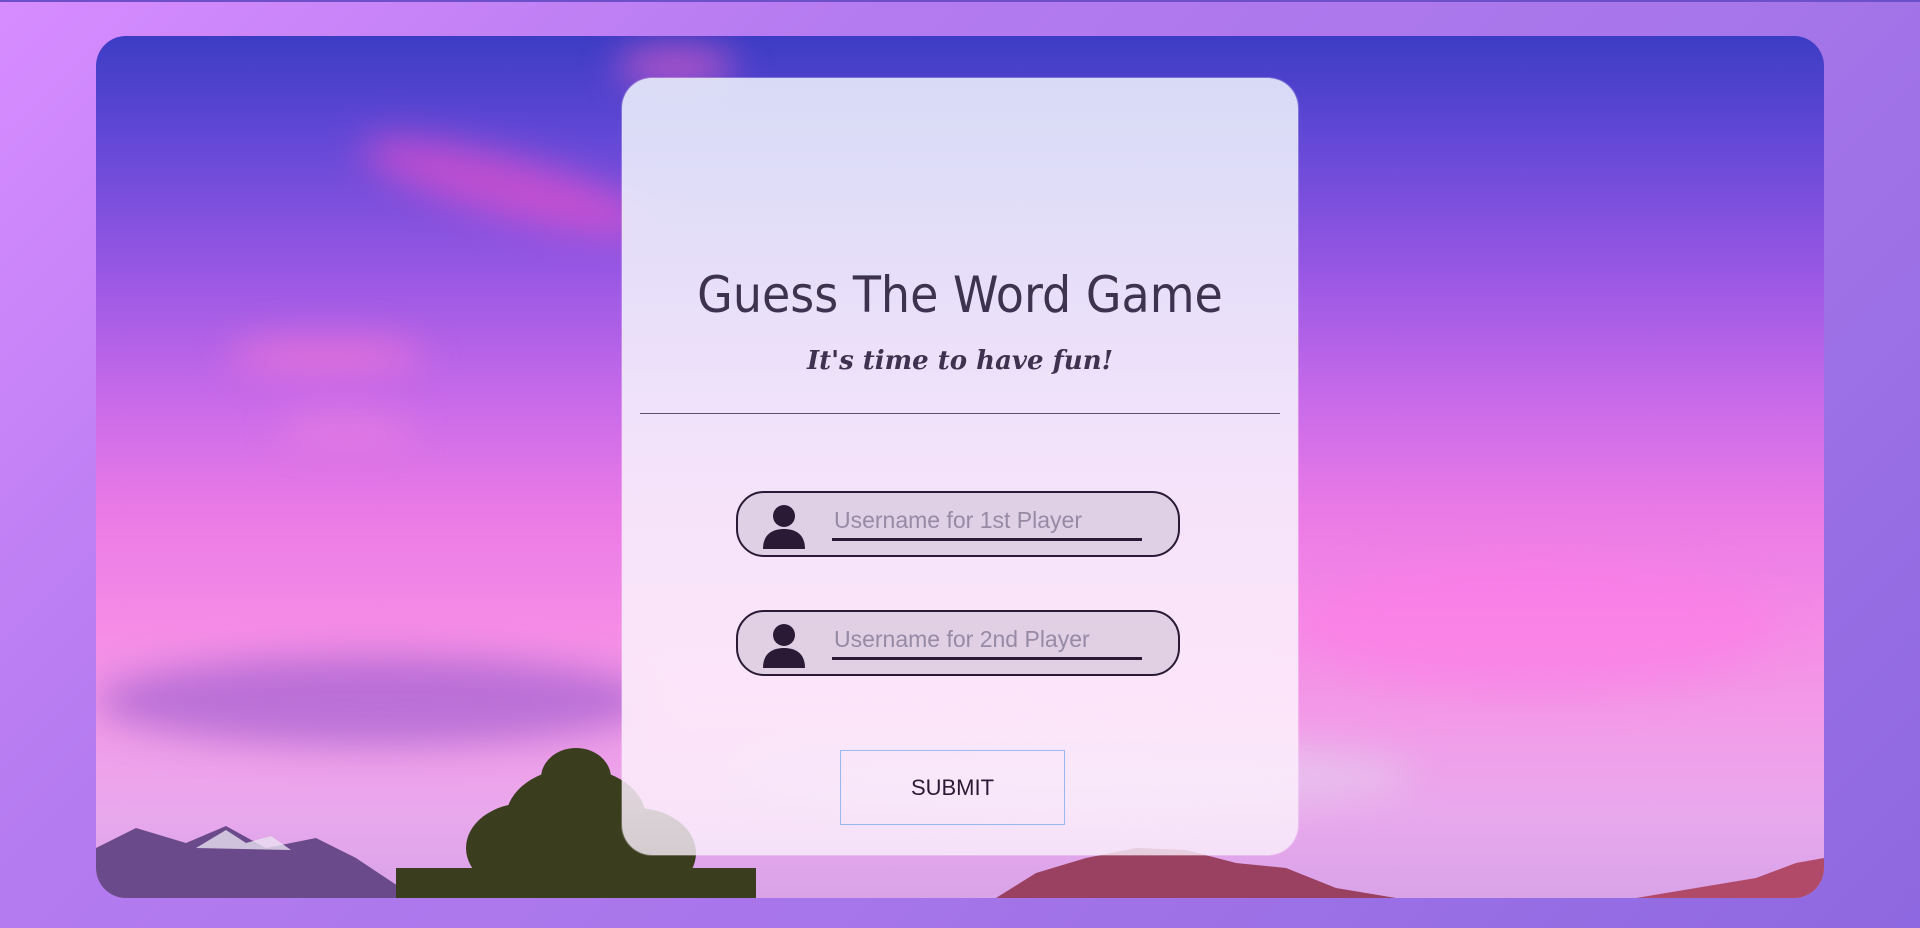 The width and height of the screenshot is (1920, 928). What do you see at coordinates (952, 787) in the screenshot?
I see `submit-button: SUBMIT` at bounding box center [952, 787].